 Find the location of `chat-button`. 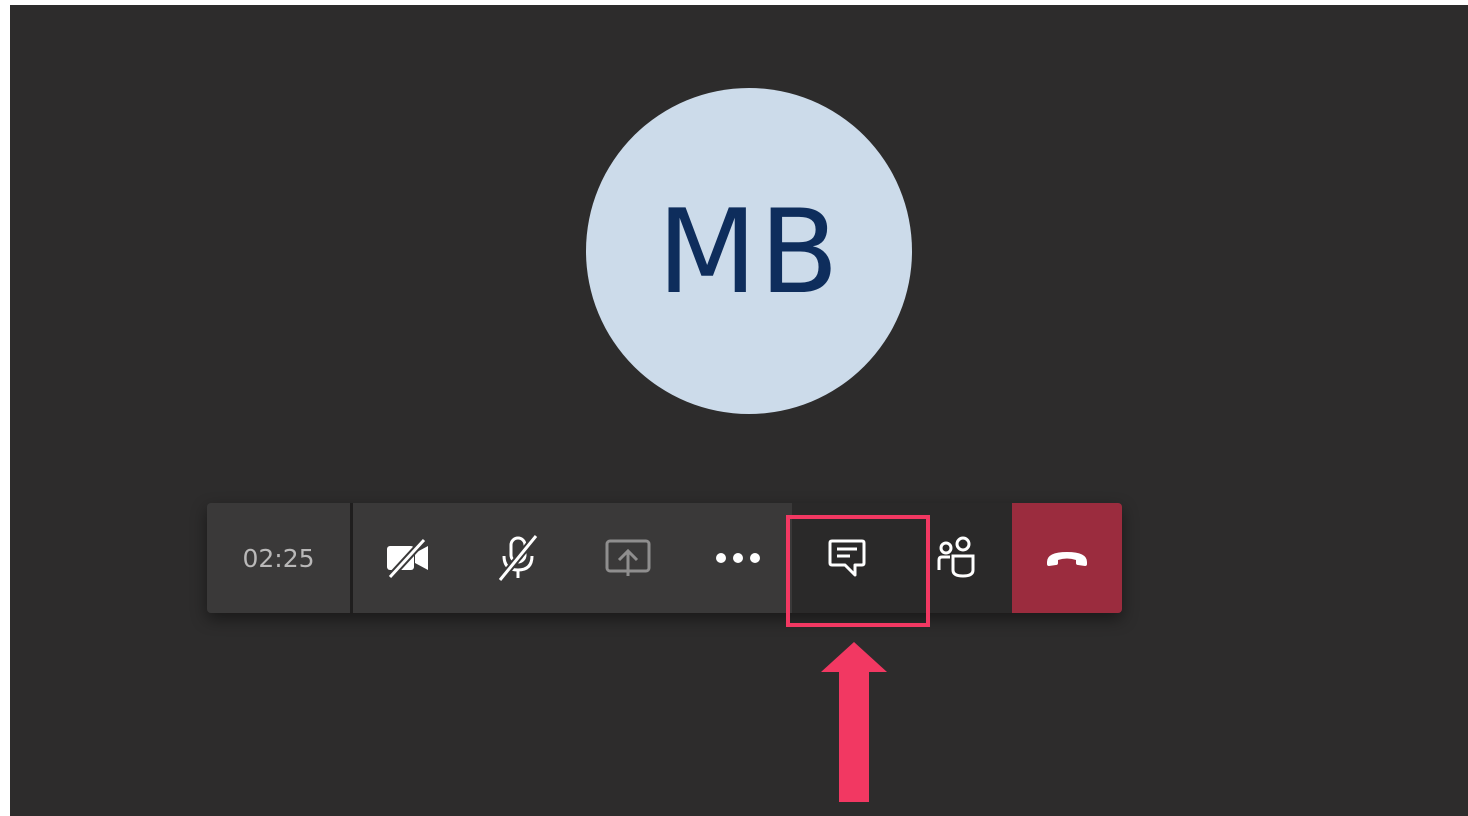

chat-button is located at coordinates (847, 558).